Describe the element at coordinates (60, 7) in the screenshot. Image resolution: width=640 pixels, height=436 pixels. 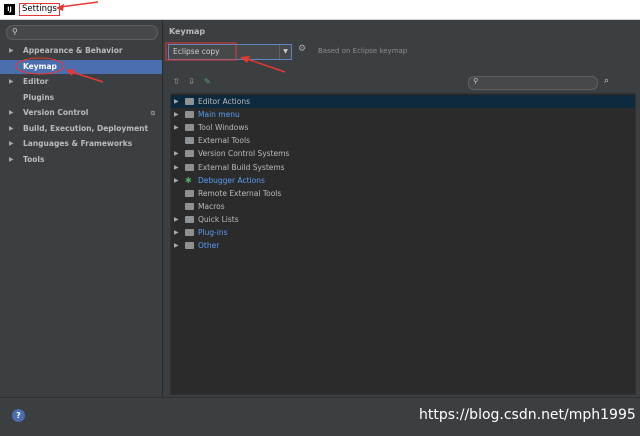
I see `annotation-arrowhead-title` at that location.